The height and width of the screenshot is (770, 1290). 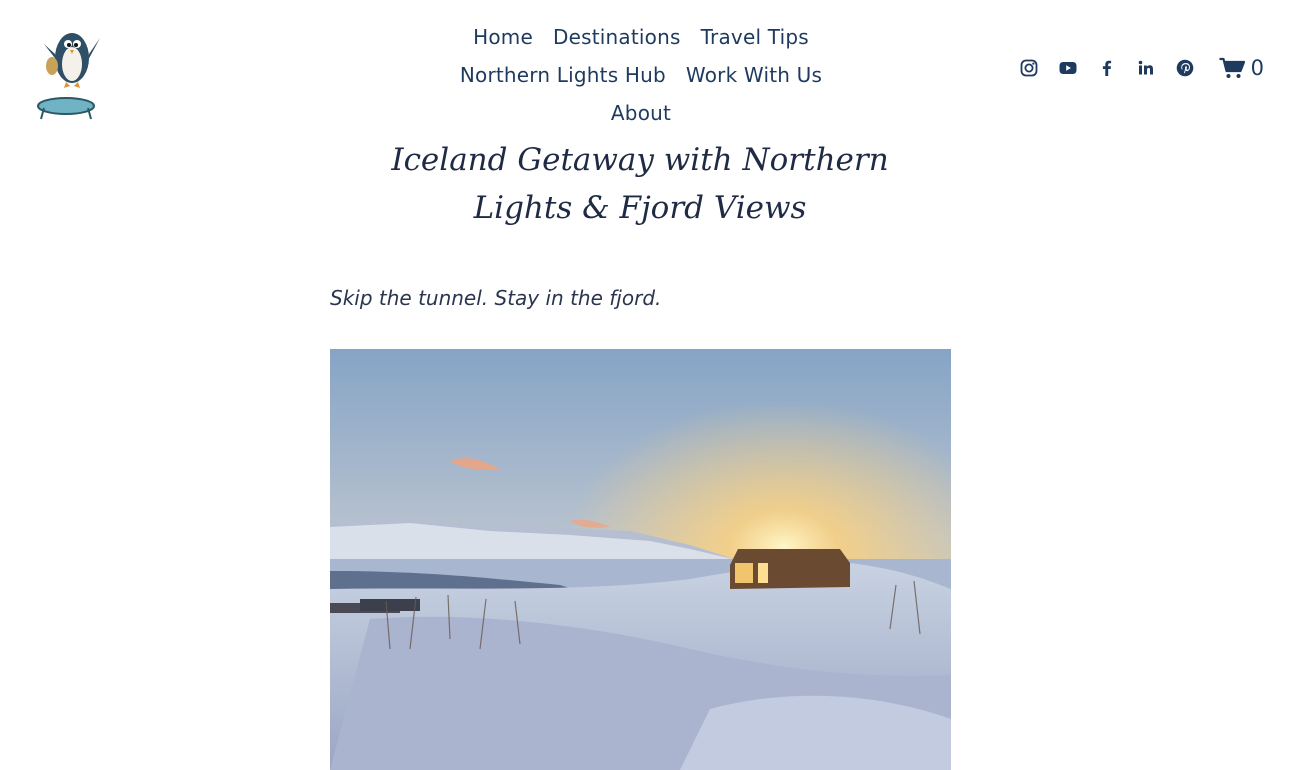 What do you see at coordinates (563, 75) in the screenshot?
I see `nav-northern-lights-hub: Northern Lights Hub` at bounding box center [563, 75].